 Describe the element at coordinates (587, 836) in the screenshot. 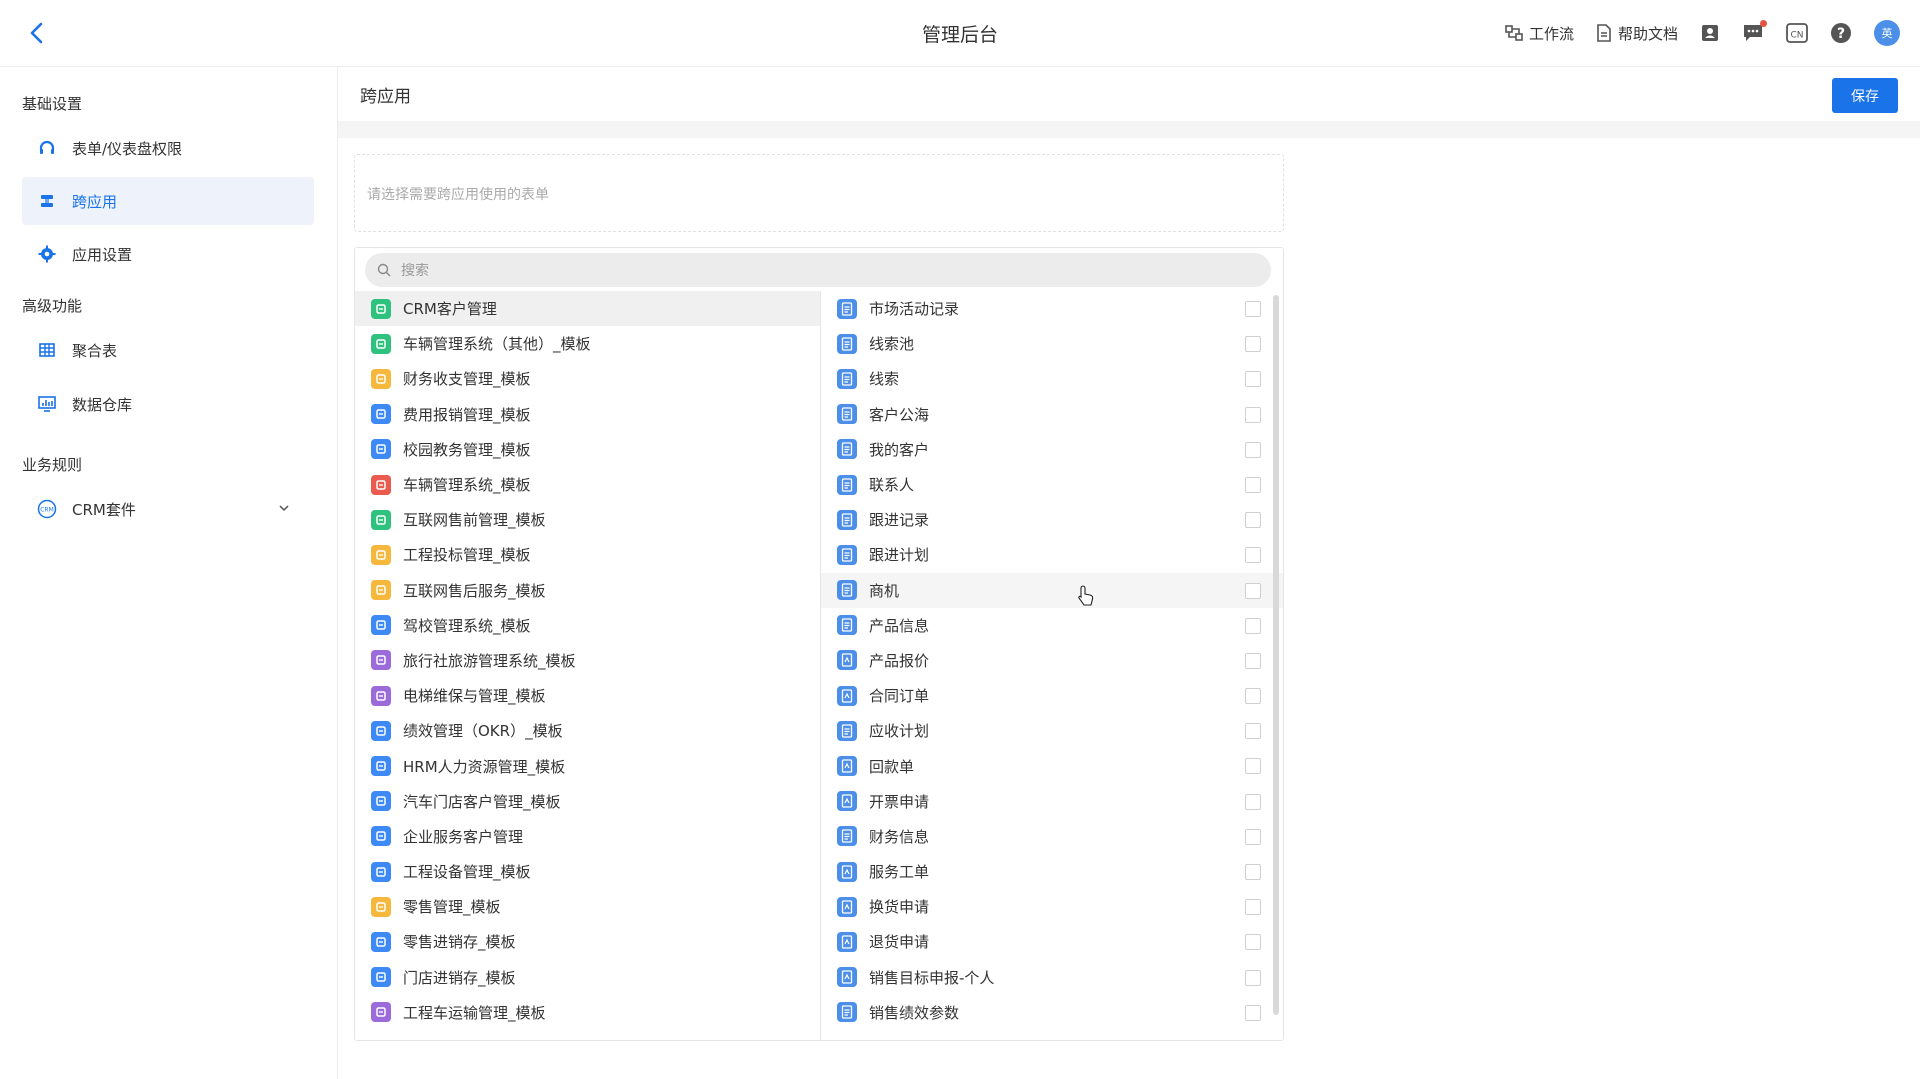

I see `app-list-item: 企业服务客户管理` at that location.